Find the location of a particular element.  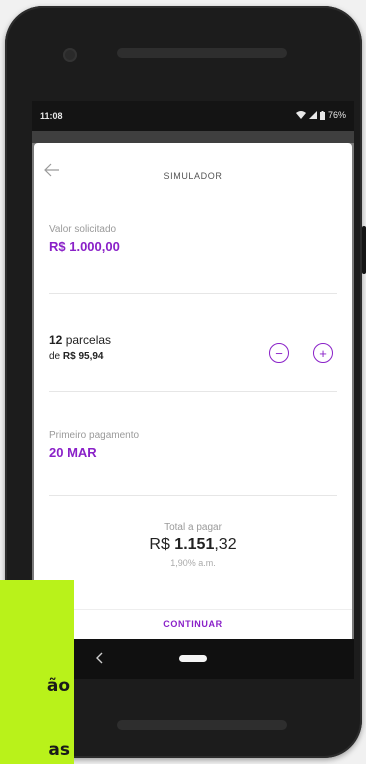

continue-button: CONTINUAR is located at coordinates (193, 623).